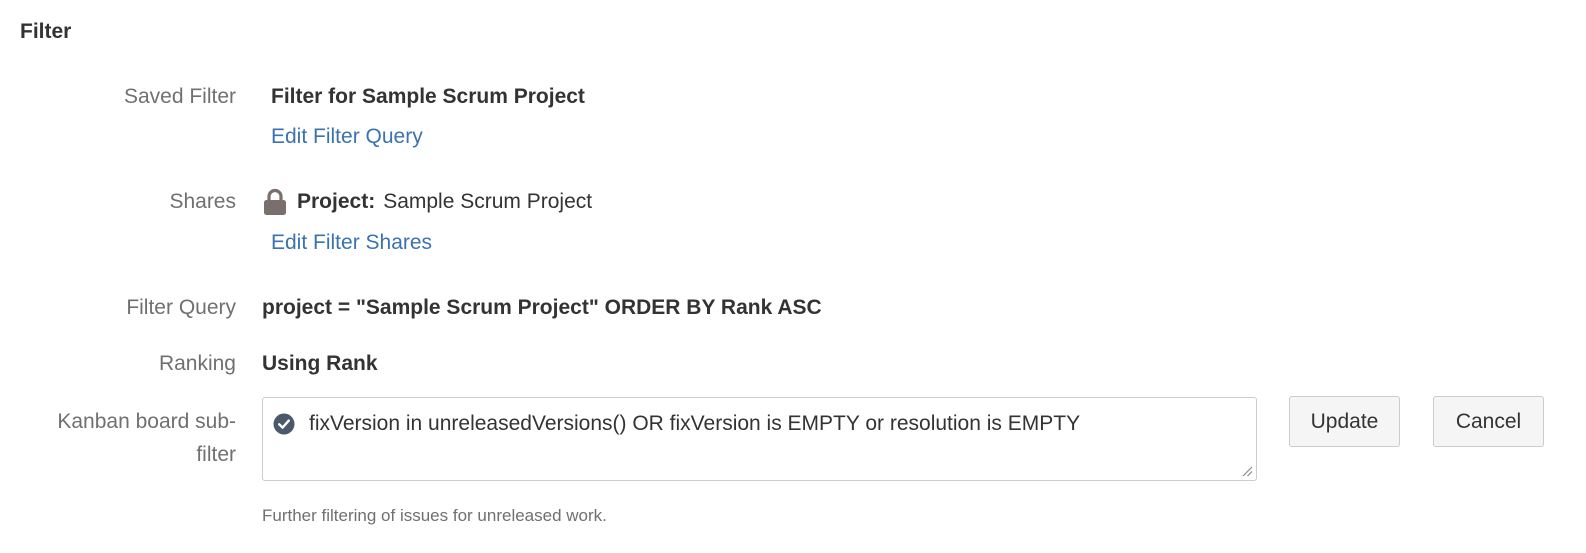 The image size is (1586, 553). Describe the element at coordinates (336, 201) in the screenshot. I see `share-type: Project:` at that location.